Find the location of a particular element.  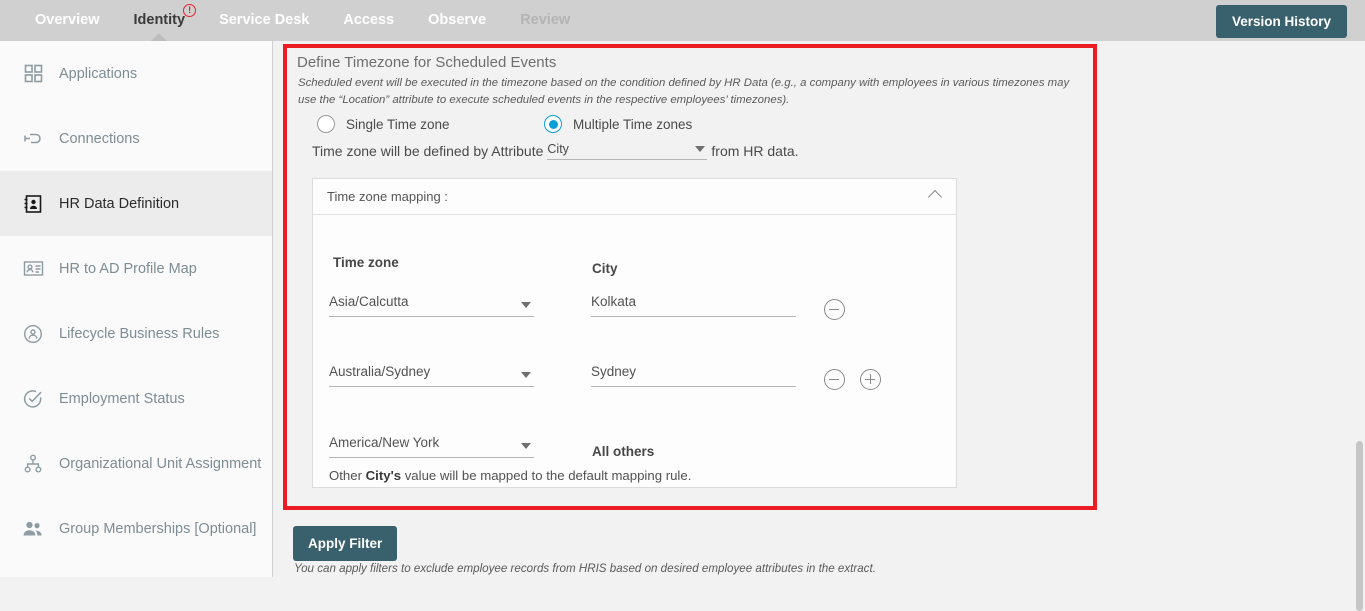

sidebar-item-group-memberships: Group Memberships [Optional] is located at coordinates (136, 528).